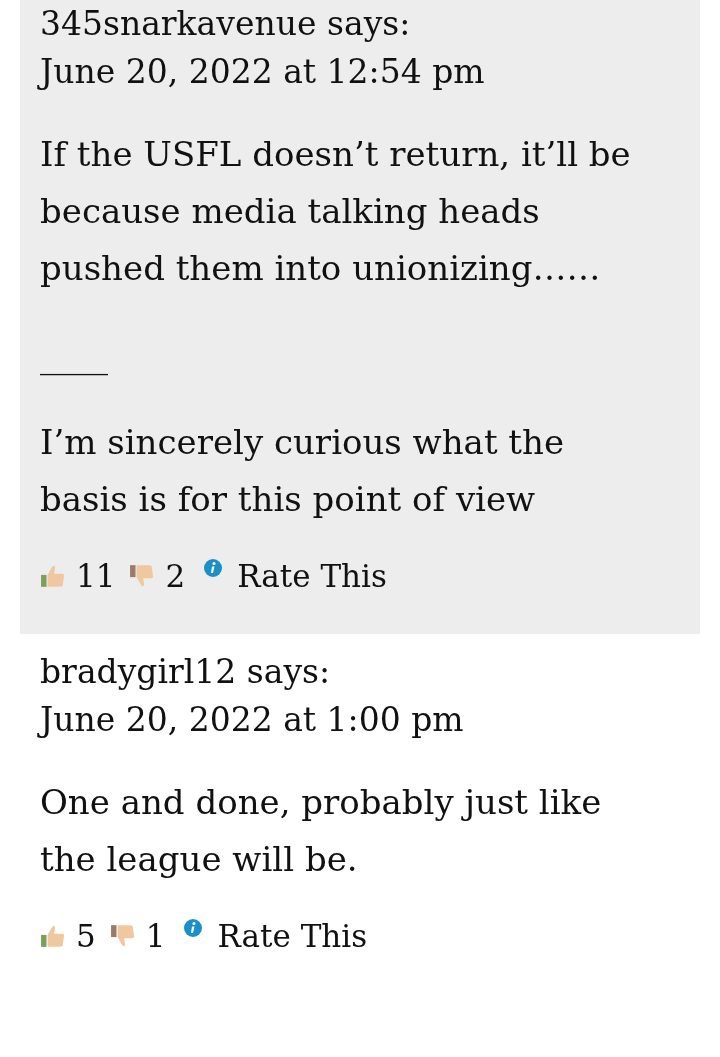 The width and height of the screenshot is (720, 1057). I want to click on comment-author: bradygirl12, so click(138, 671).